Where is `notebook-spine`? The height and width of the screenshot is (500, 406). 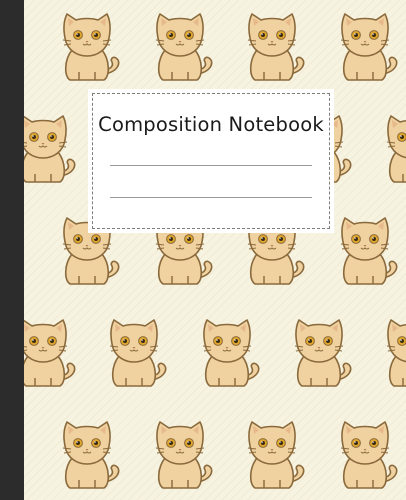 notebook-spine is located at coordinates (12, 250).